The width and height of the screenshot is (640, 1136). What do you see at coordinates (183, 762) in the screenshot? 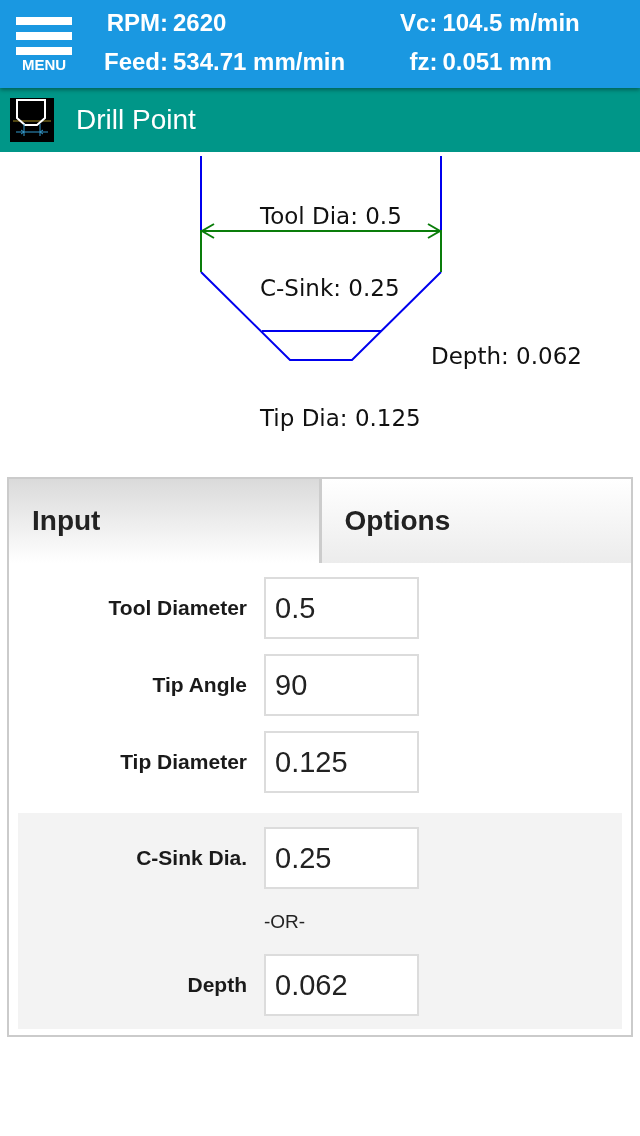
I see `field-label: Tip Diameter` at bounding box center [183, 762].